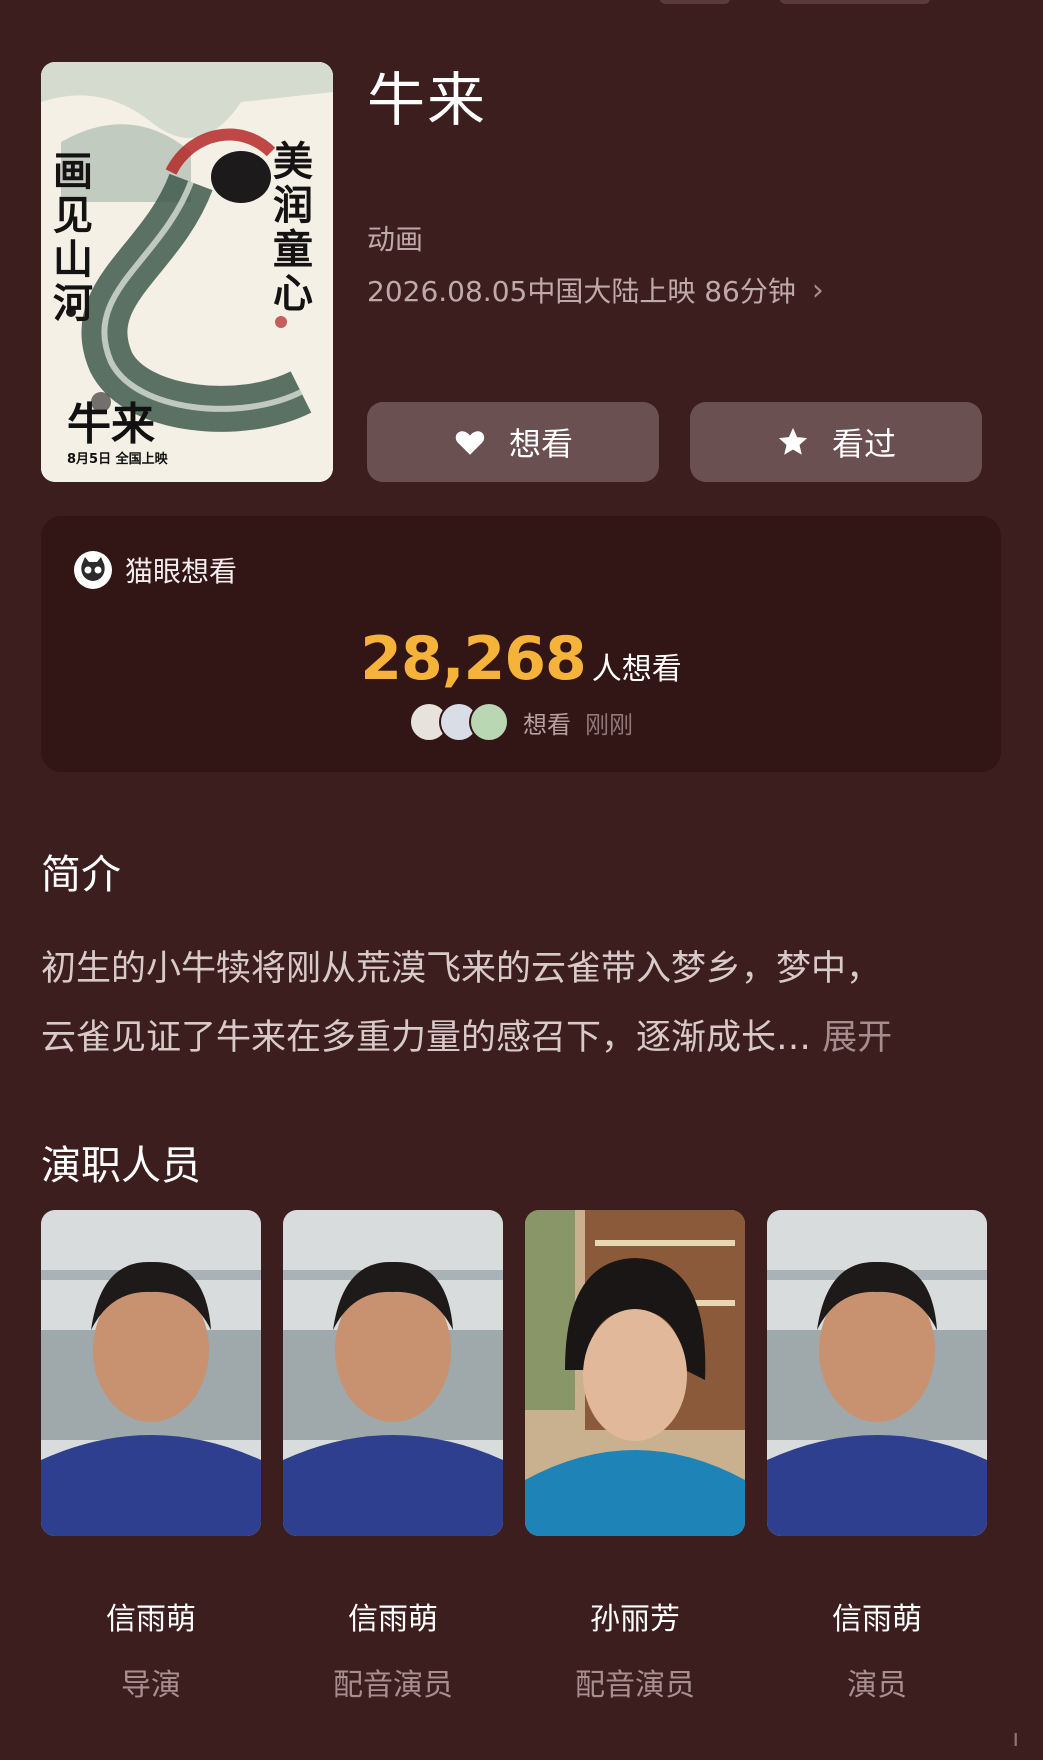  What do you see at coordinates (540, 444) in the screenshot?
I see `want-label: 想看` at bounding box center [540, 444].